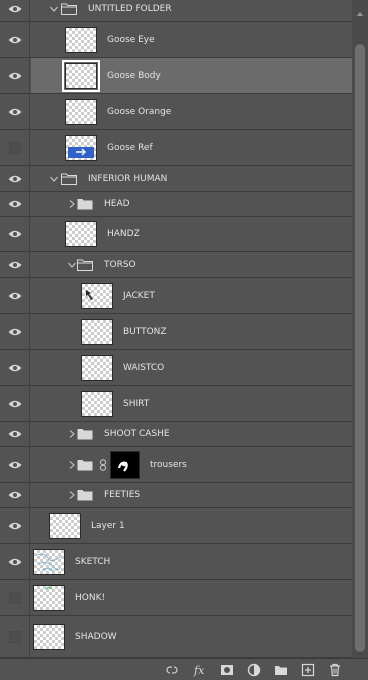 The image size is (368, 680). I want to click on layer-row: Goose Ref, so click(176, 148).